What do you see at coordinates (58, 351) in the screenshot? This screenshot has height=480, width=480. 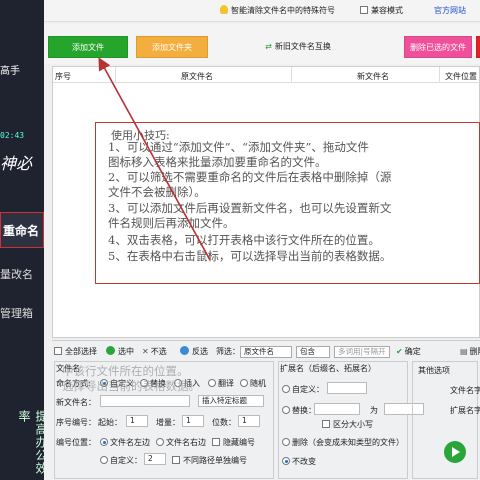 I see `select-all-checkbox` at bounding box center [58, 351].